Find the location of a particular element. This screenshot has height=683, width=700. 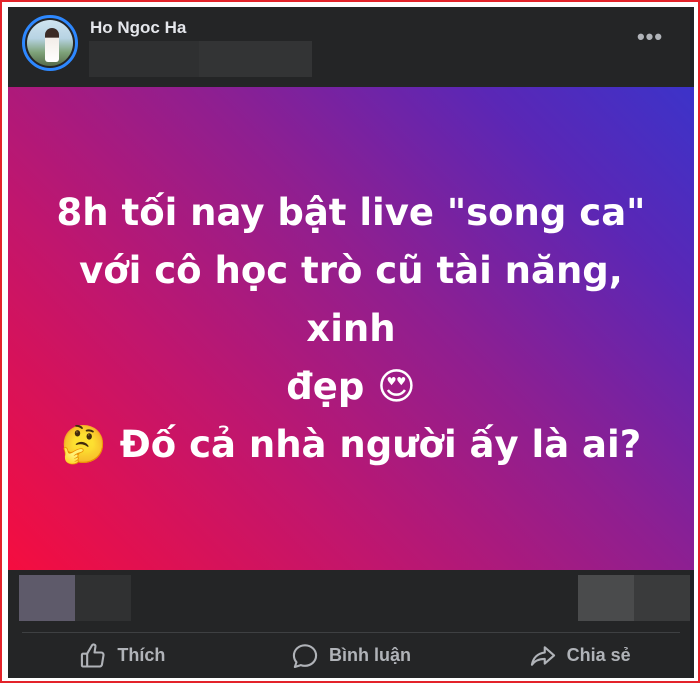

avatar-photo is located at coordinates (50, 43).